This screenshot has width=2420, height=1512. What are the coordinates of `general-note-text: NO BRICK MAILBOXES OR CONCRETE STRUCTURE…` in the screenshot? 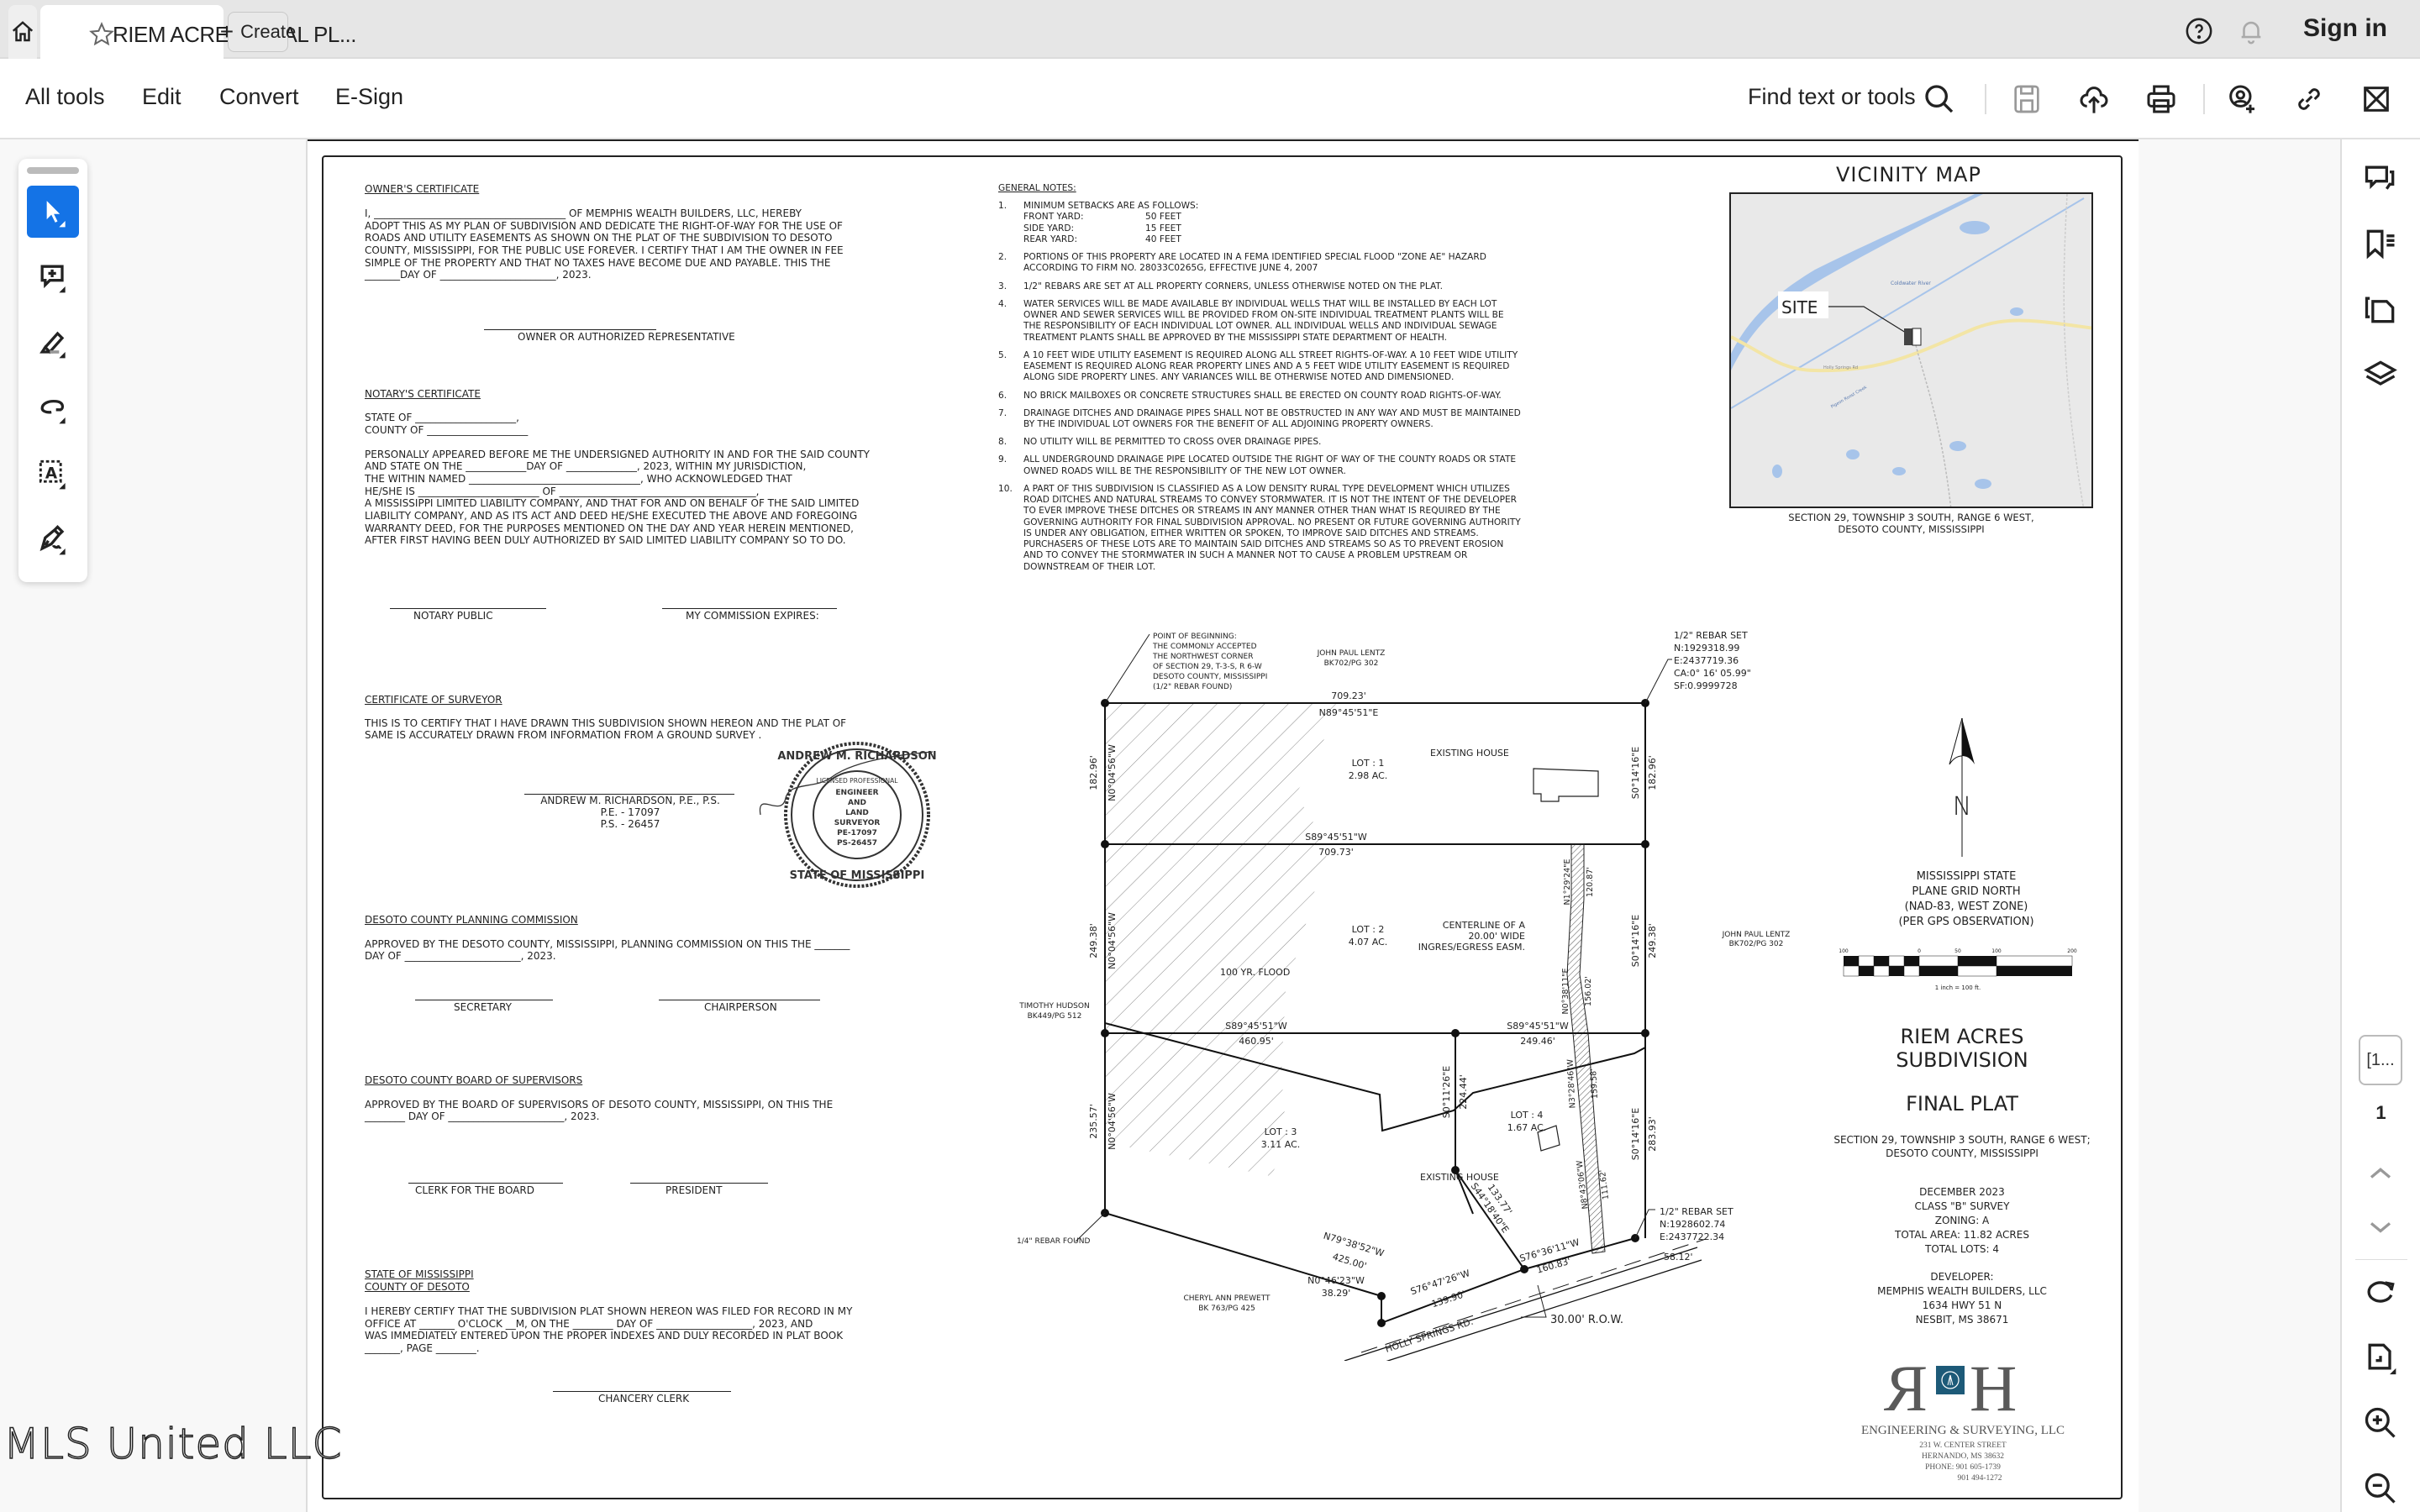 It's located at (1262, 395).